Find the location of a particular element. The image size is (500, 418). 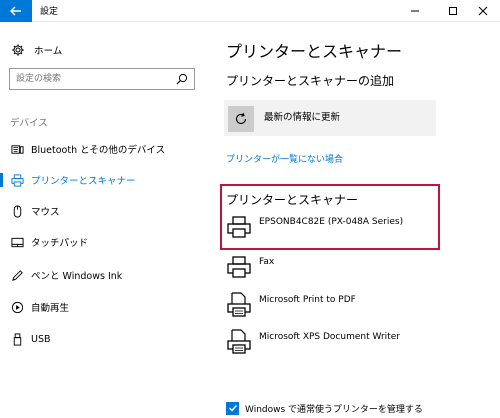

sidebar-item-printers: プリンターとスキャナー is located at coordinates (105, 180).